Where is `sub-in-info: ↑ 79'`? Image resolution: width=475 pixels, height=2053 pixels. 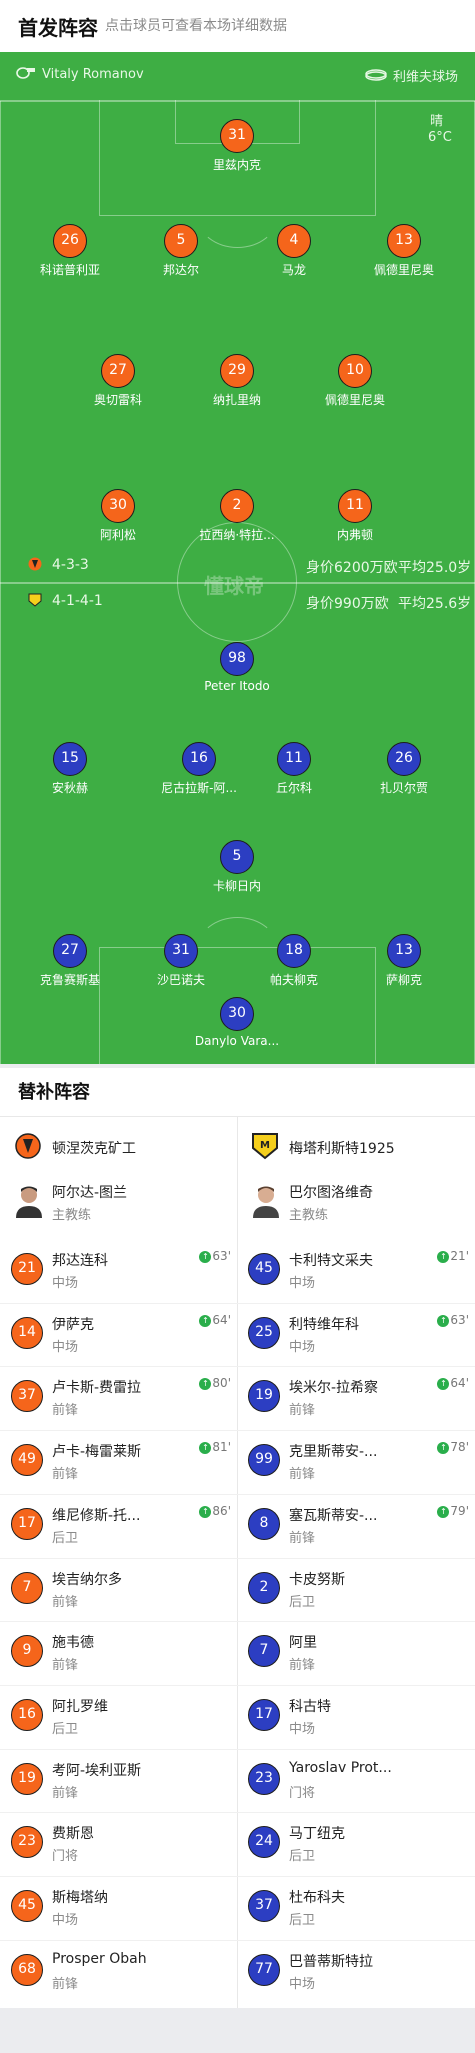
sub-in-info: ↑ 79' is located at coordinates (453, 1511).